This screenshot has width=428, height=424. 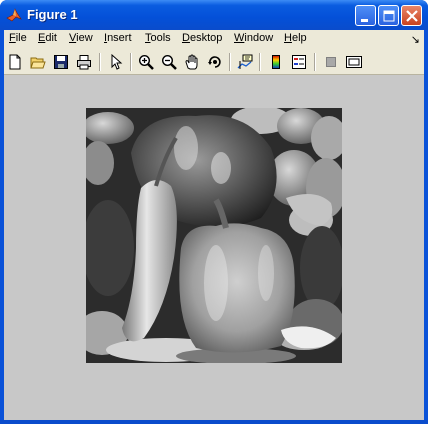 I want to click on zoom-out-icon, so click(x=169, y=62).